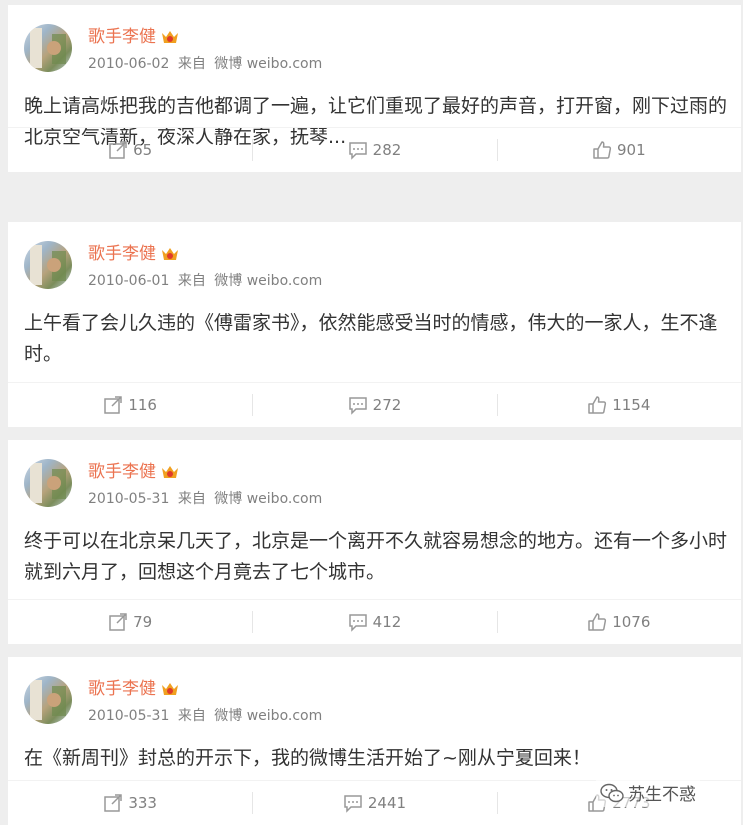 The image size is (743, 825). What do you see at coordinates (130, 622) in the screenshot?
I see `repost-button: 79` at bounding box center [130, 622].